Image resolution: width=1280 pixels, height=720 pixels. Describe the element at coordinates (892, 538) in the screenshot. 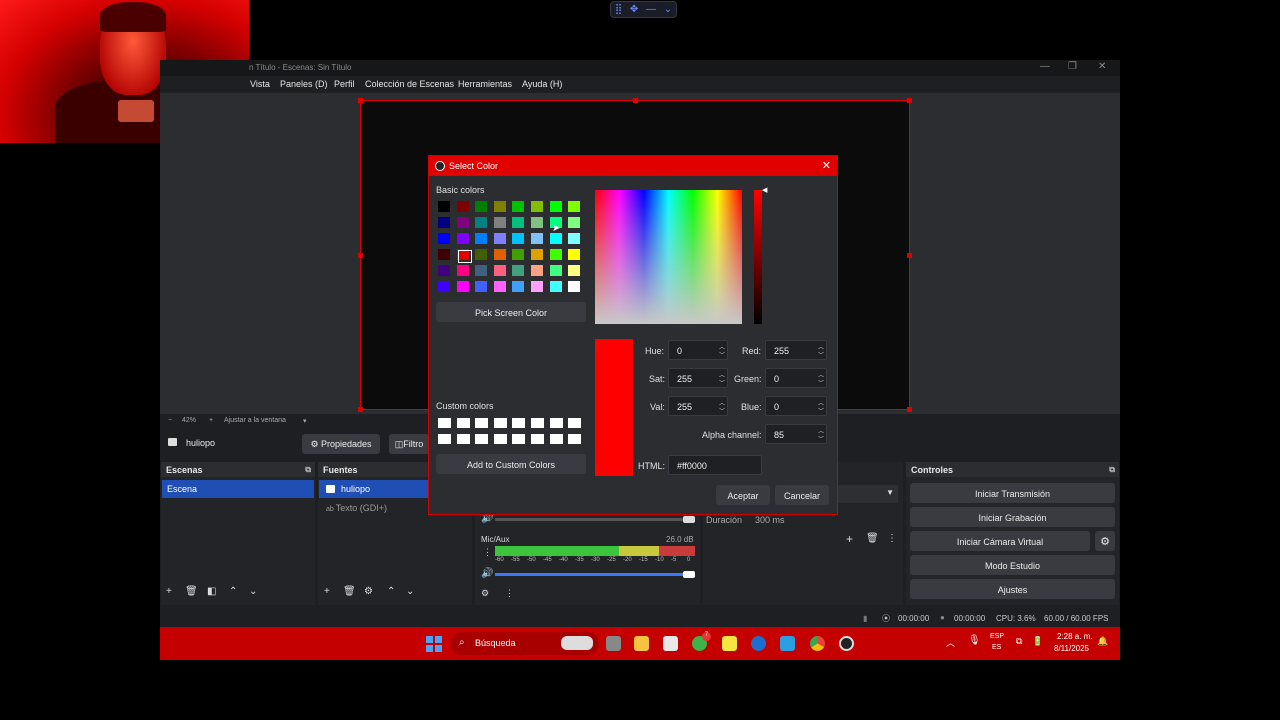

I see `menu-dots-icon: ⋮` at that location.